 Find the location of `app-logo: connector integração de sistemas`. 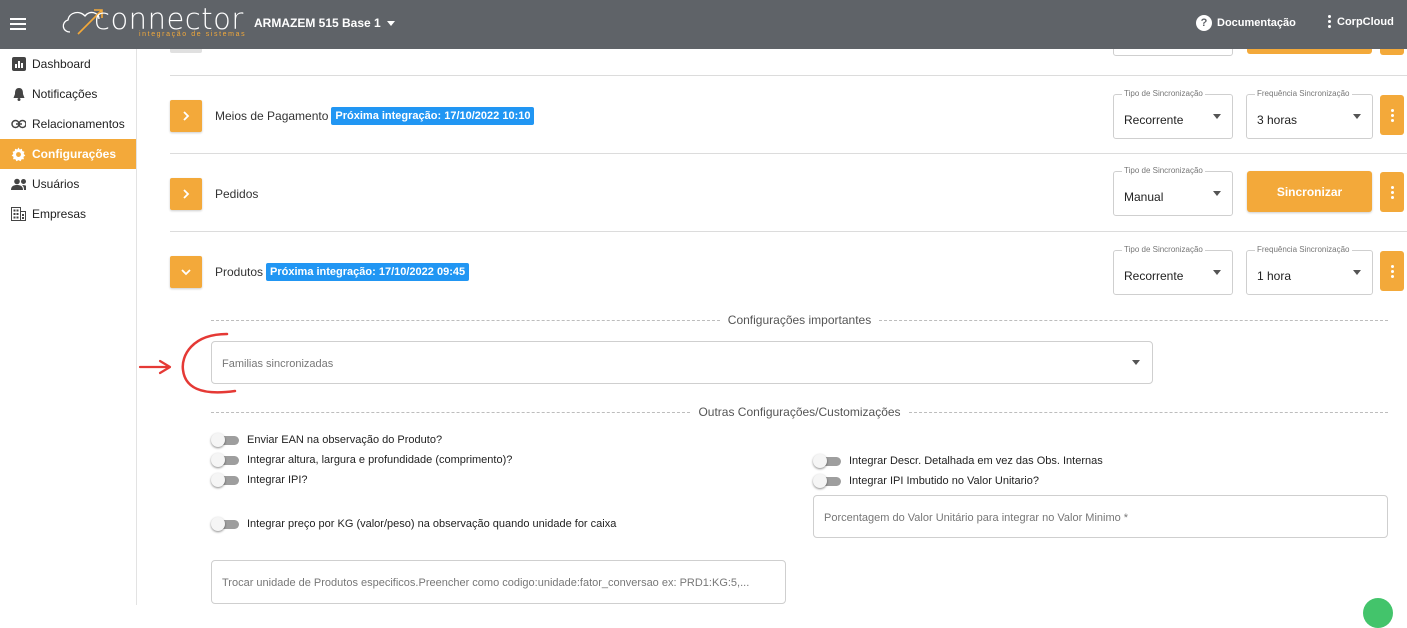

app-logo: connector integração de sistemas is located at coordinates (151, 23).